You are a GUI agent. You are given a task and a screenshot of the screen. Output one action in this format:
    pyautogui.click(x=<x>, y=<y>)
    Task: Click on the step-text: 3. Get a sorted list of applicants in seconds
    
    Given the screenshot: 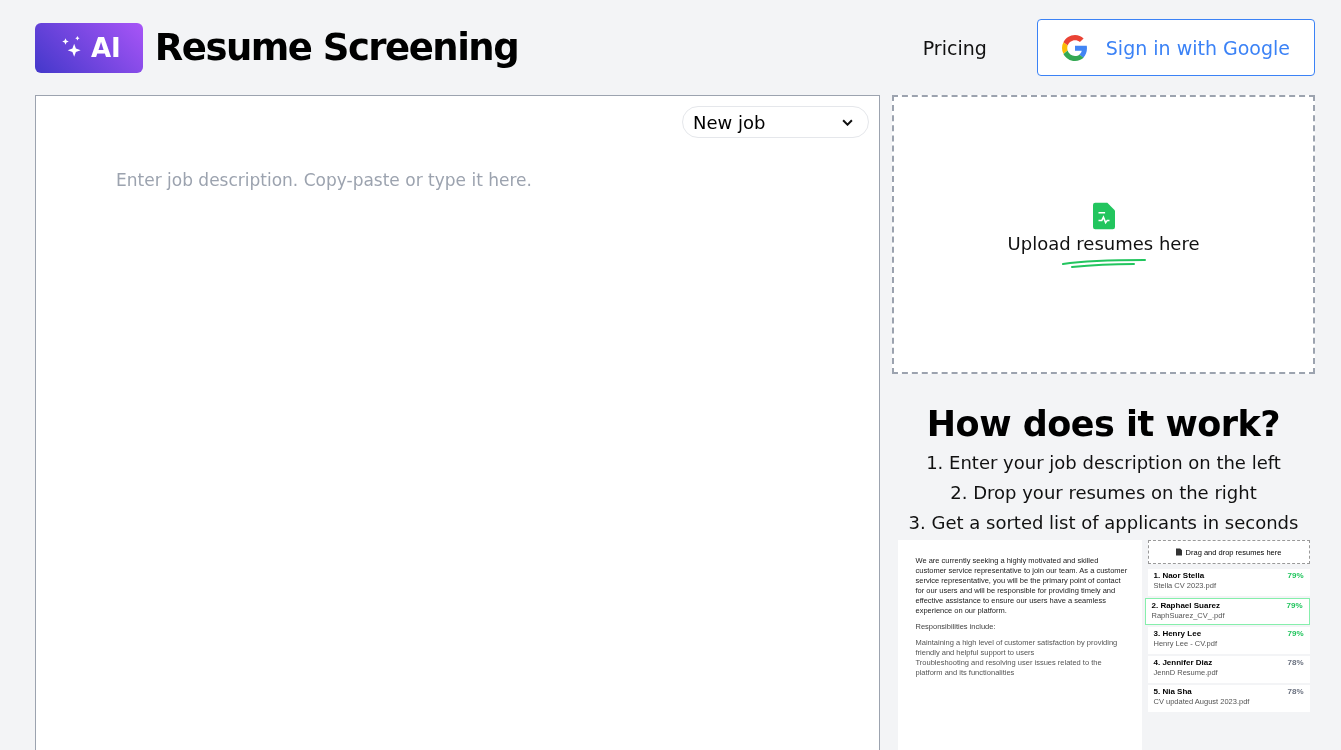 What is the action you would take?
    pyautogui.click(x=1103, y=523)
    